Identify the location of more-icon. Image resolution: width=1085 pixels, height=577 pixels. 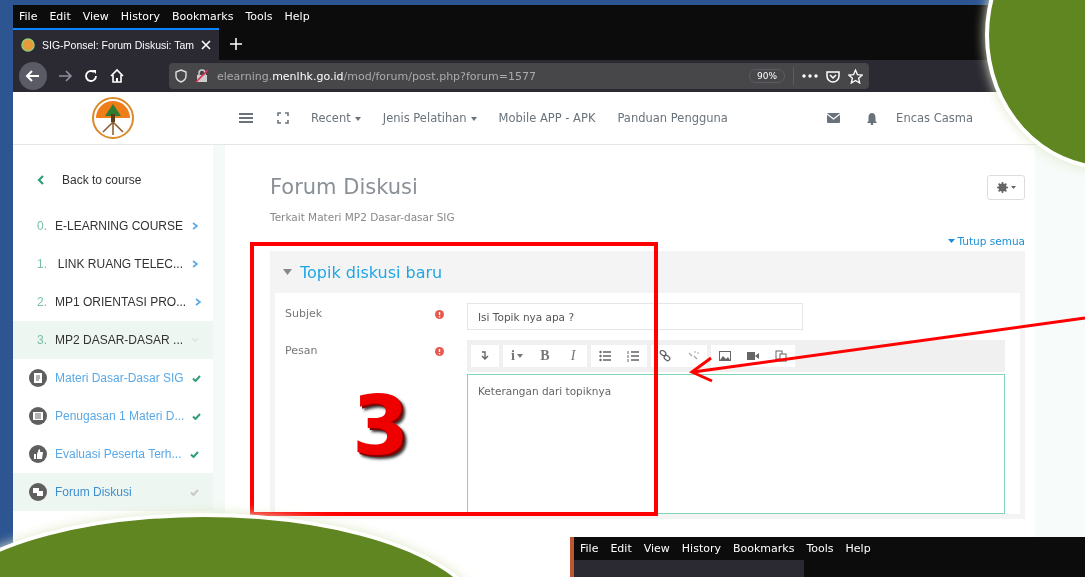
(810, 76).